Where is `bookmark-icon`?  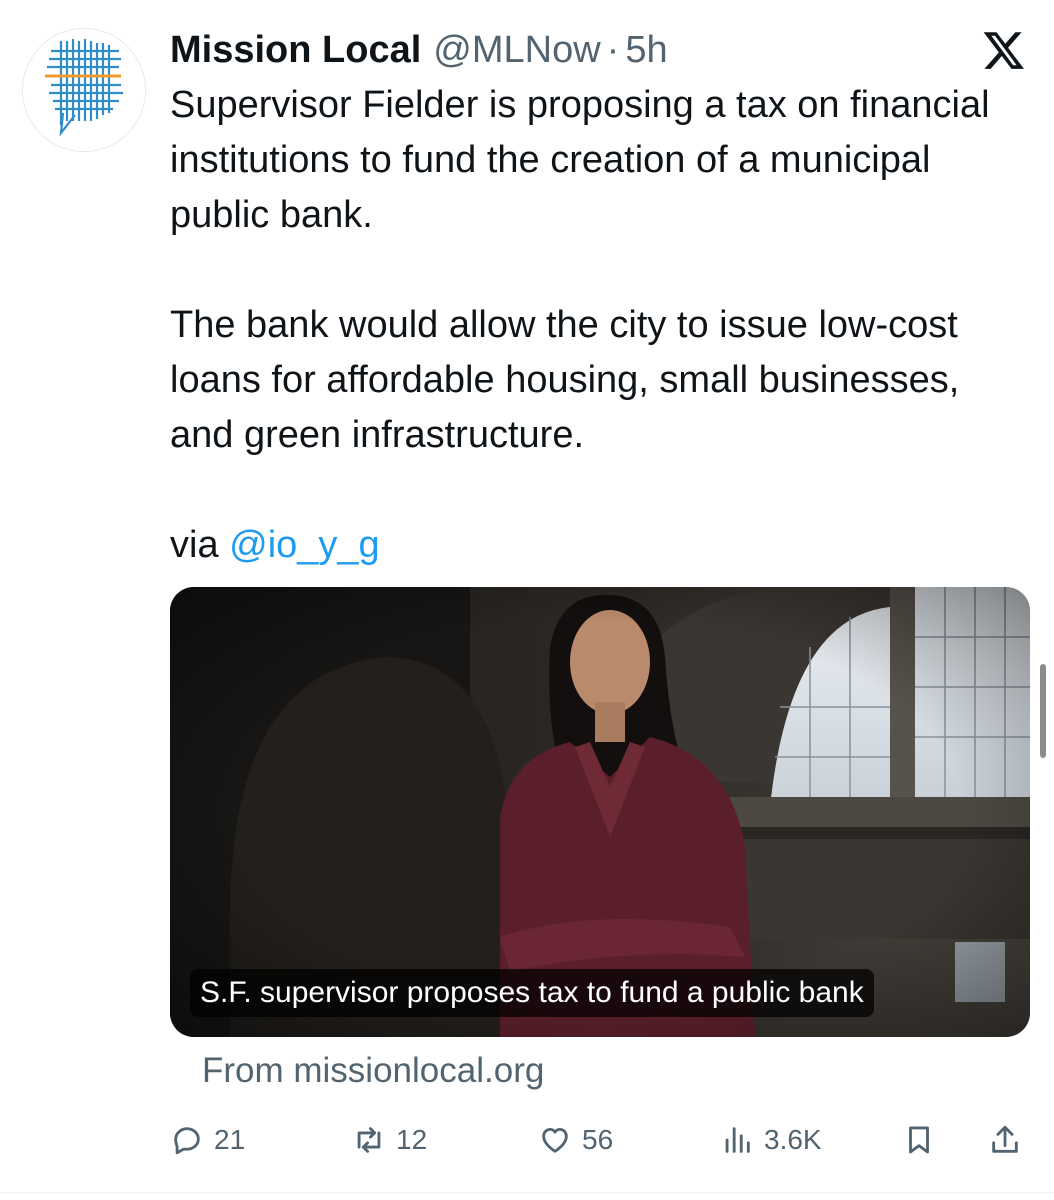
bookmark-icon is located at coordinates (919, 1140).